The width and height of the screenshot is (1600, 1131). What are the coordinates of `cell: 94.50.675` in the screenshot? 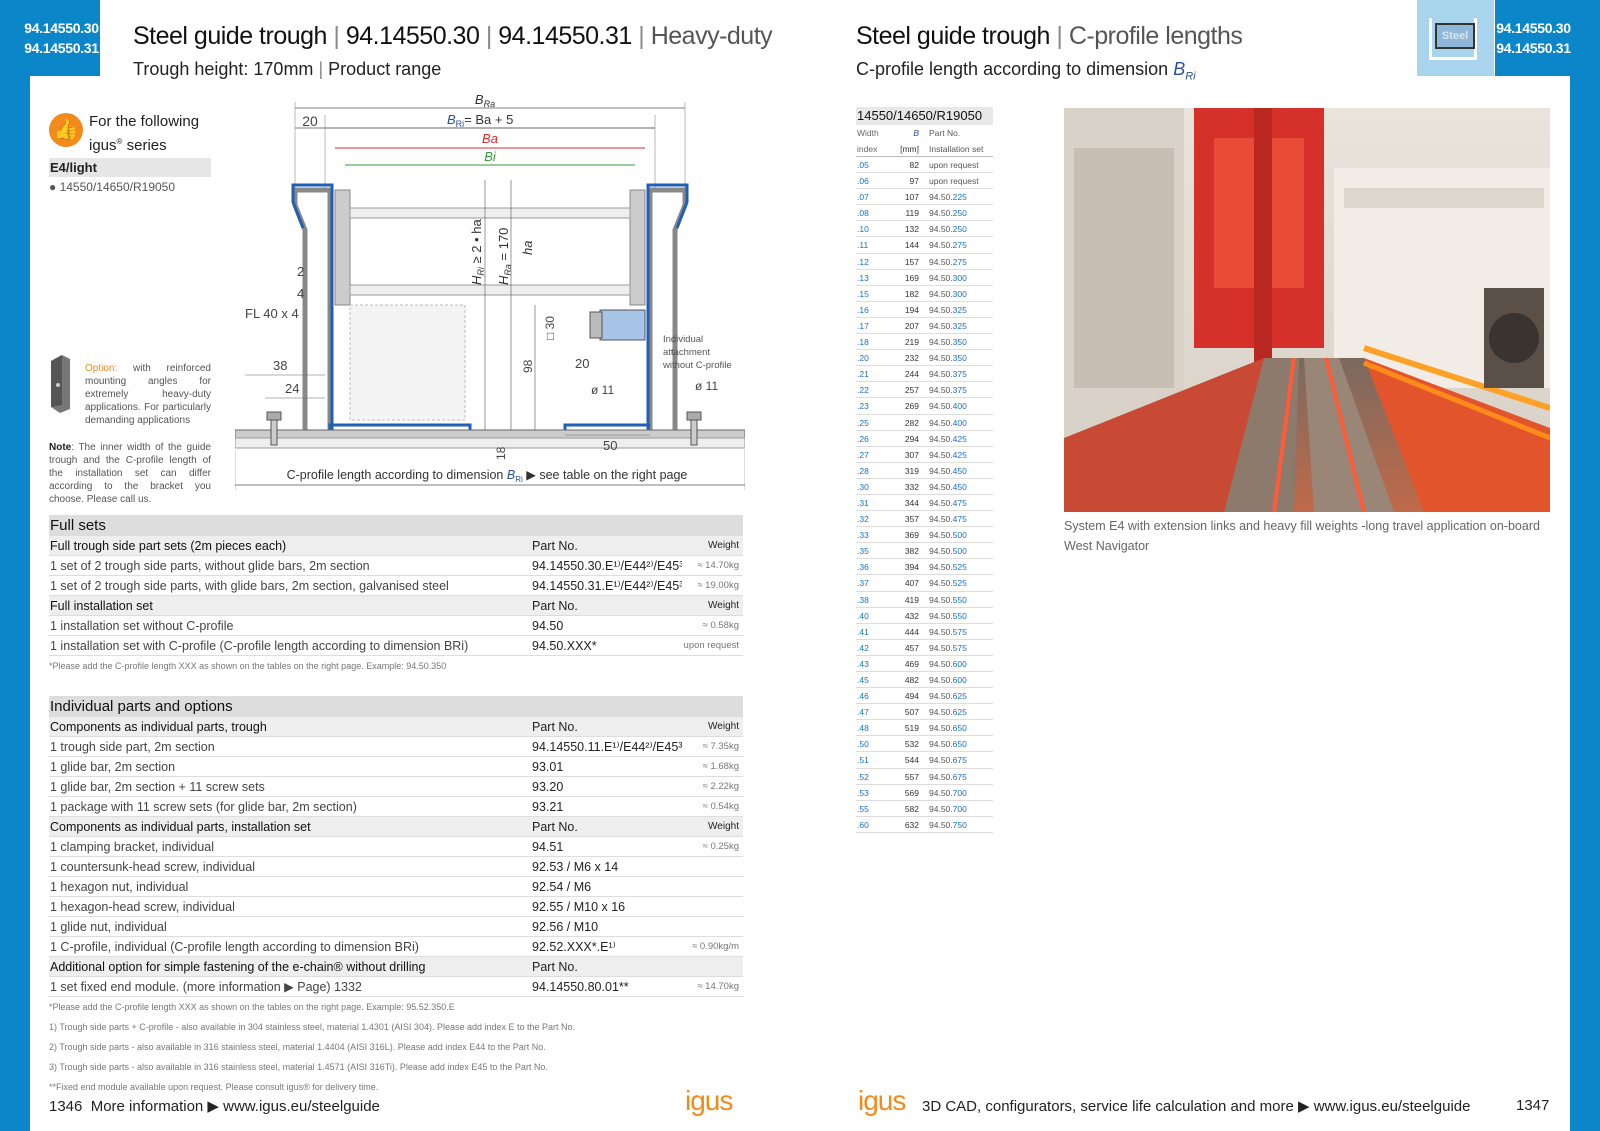 It's located at (948, 760).